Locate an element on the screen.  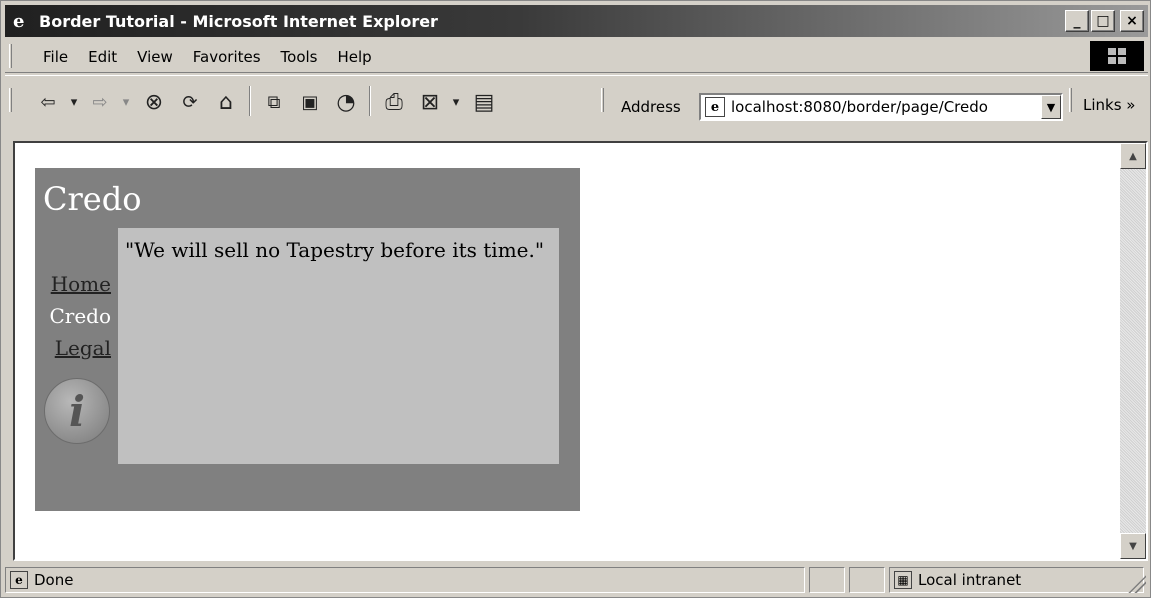
page-status-icon: e is located at coordinates (19, 580).